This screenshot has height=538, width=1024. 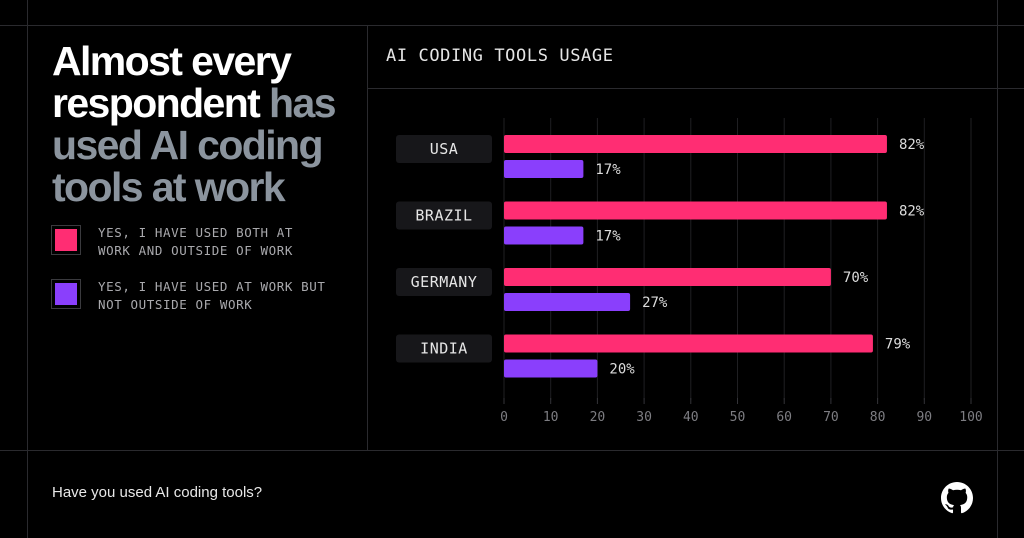 What do you see at coordinates (444, 349) in the screenshot?
I see `category-label: INDIA` at bounding box center [444, 349].